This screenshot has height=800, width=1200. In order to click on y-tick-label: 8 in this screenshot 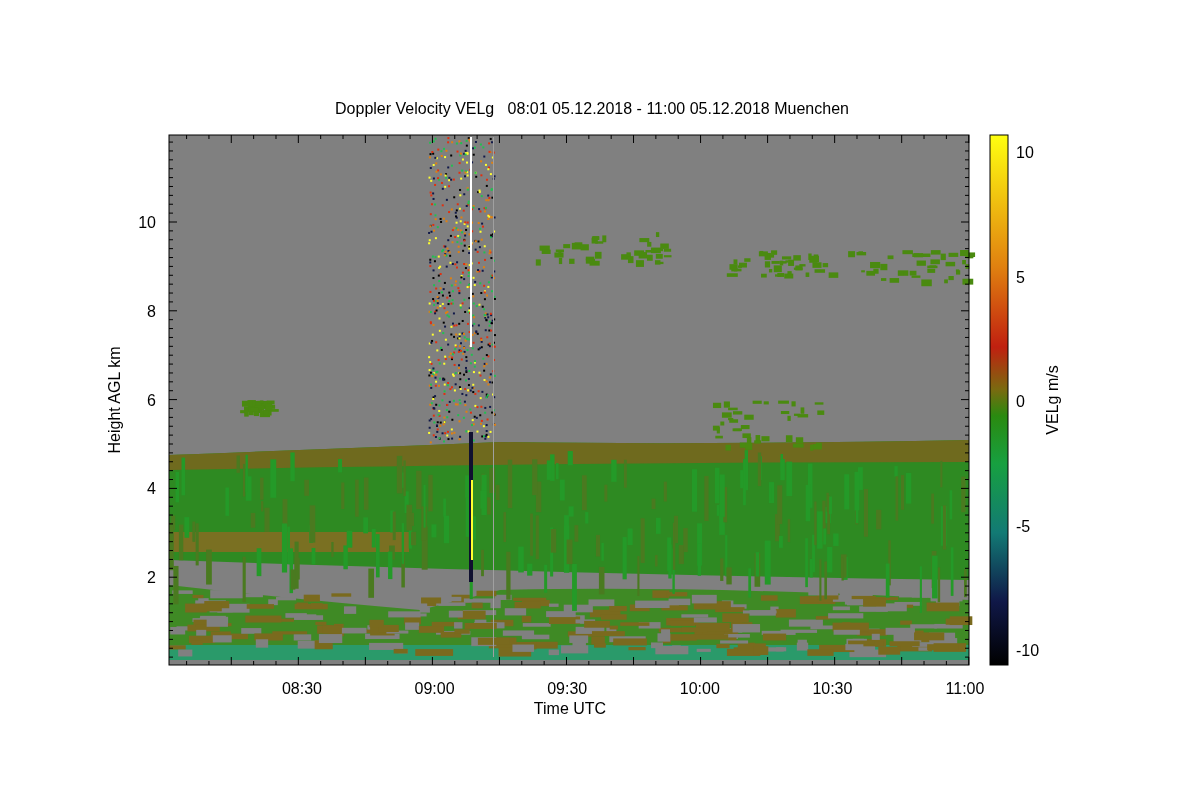, I will do `click(151, 311)`.